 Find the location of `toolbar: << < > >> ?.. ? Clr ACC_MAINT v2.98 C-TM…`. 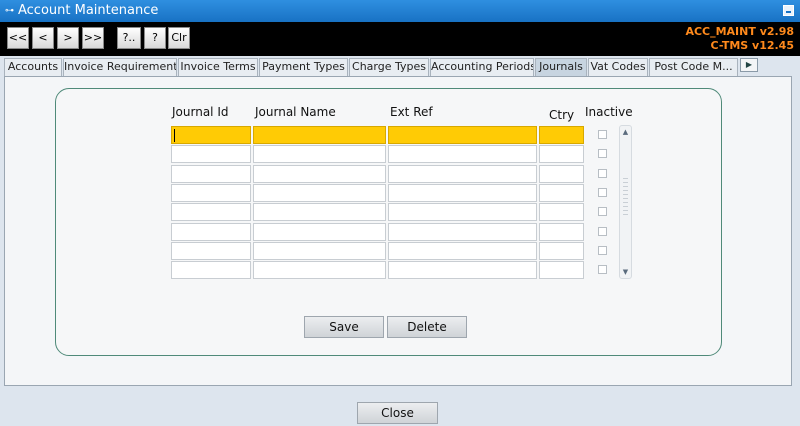

toolbar: << < > >> ?.. ? Clr ACC_MAINT v2.98 C-TM… is located at coordinates (400, 39).